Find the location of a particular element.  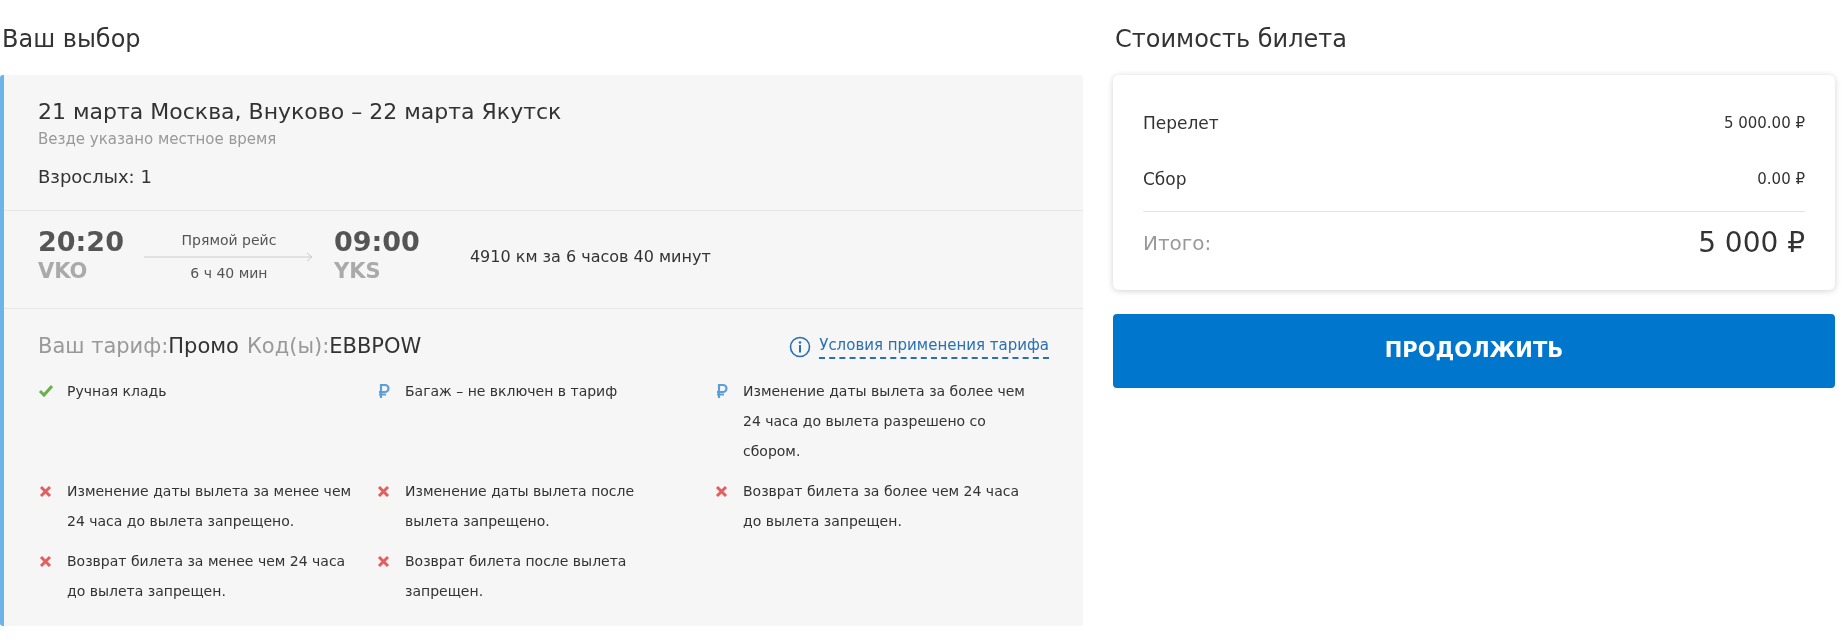

total-amount: 5 000 ₽ is located at coordinates (1751, 243).